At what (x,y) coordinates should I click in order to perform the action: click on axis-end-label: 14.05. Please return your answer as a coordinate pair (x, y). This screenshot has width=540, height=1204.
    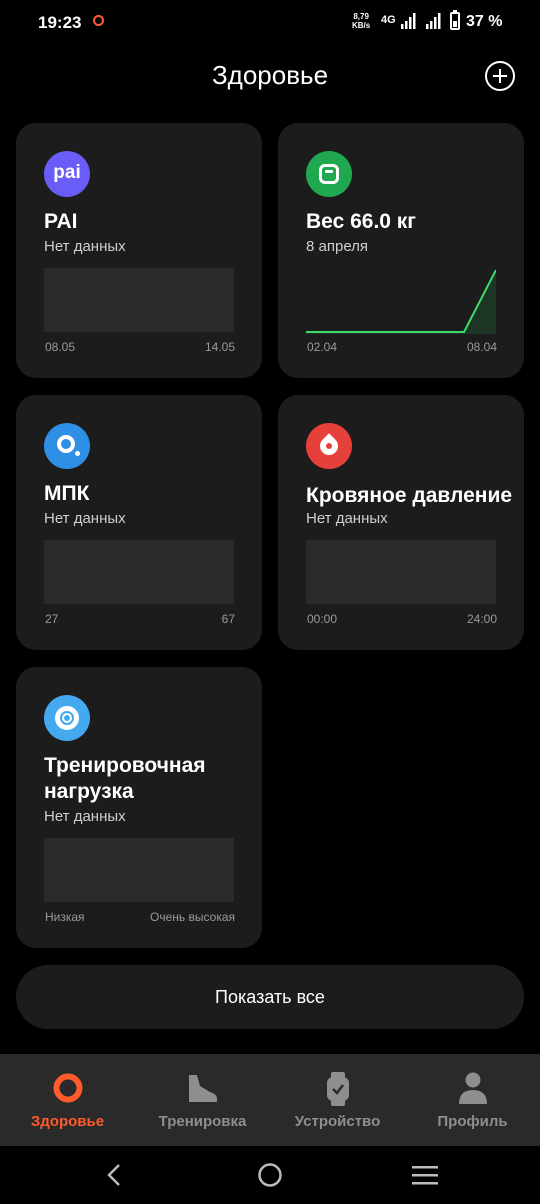
    Looking at the image, I should click on (219, 347).